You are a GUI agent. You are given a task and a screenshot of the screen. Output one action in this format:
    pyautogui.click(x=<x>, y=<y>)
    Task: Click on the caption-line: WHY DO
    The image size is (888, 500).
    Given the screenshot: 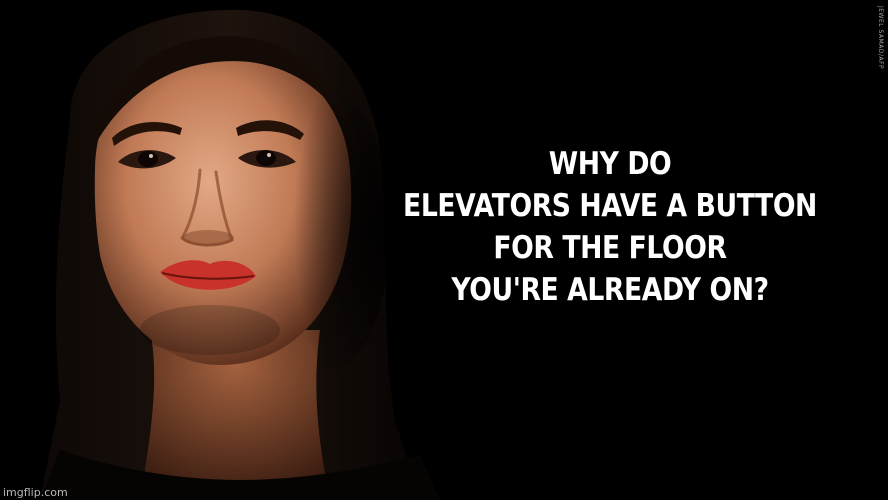 What is the action you would take?
    pyautogui.click(x=610, y=164)
    